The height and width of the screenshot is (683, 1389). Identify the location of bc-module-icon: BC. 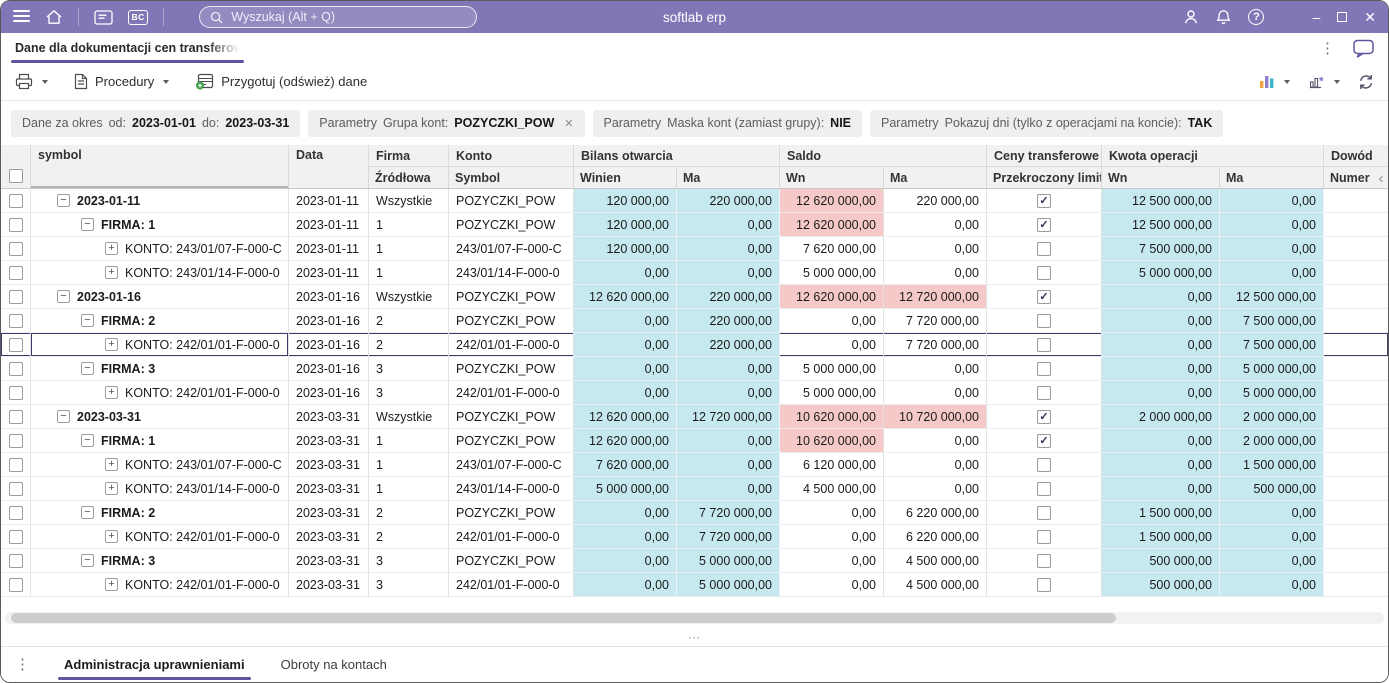
(138, 17).